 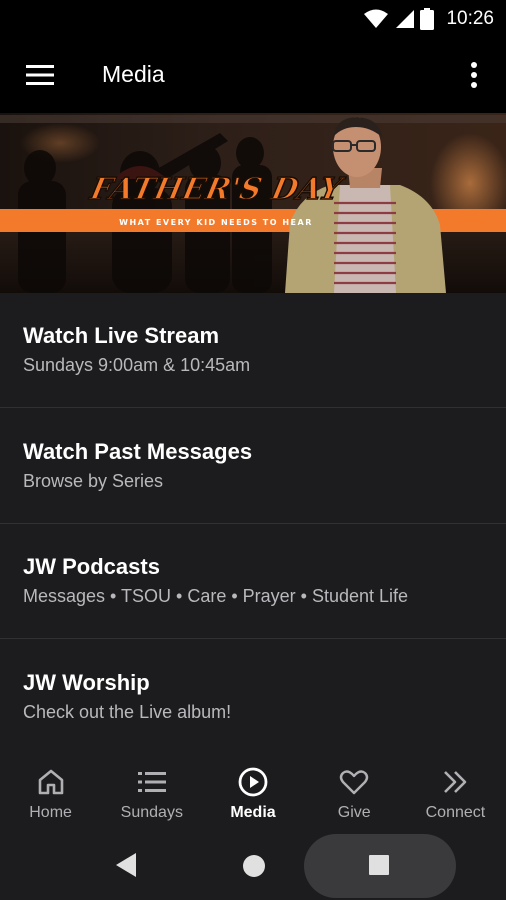 What do you see at coordinates (354, 812) in the screenshot?
I see `nav-label: Give` at bounding box center [354, 812].